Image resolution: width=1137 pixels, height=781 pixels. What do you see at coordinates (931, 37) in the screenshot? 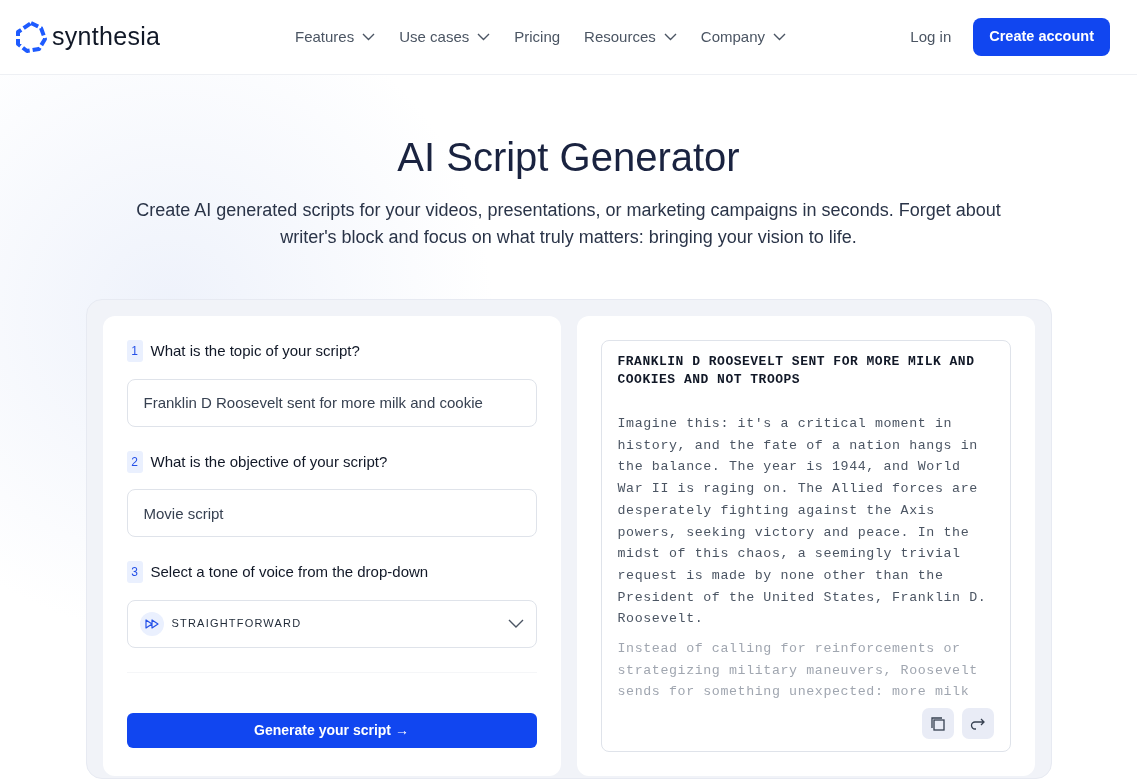
I see `login-link: Log in` at bounding box center [931, 37].